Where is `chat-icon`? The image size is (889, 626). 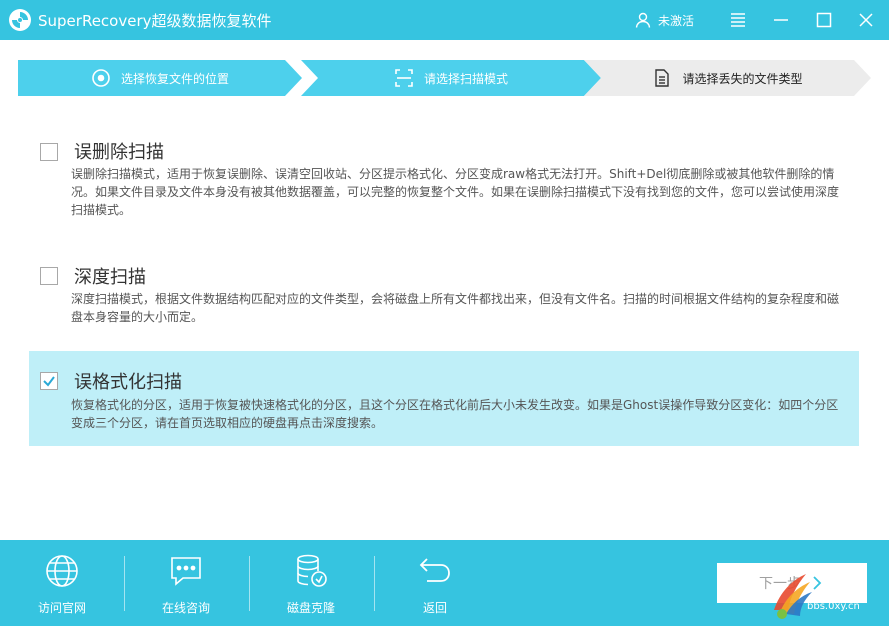
chat-icon is located at coordinates (186, 571).